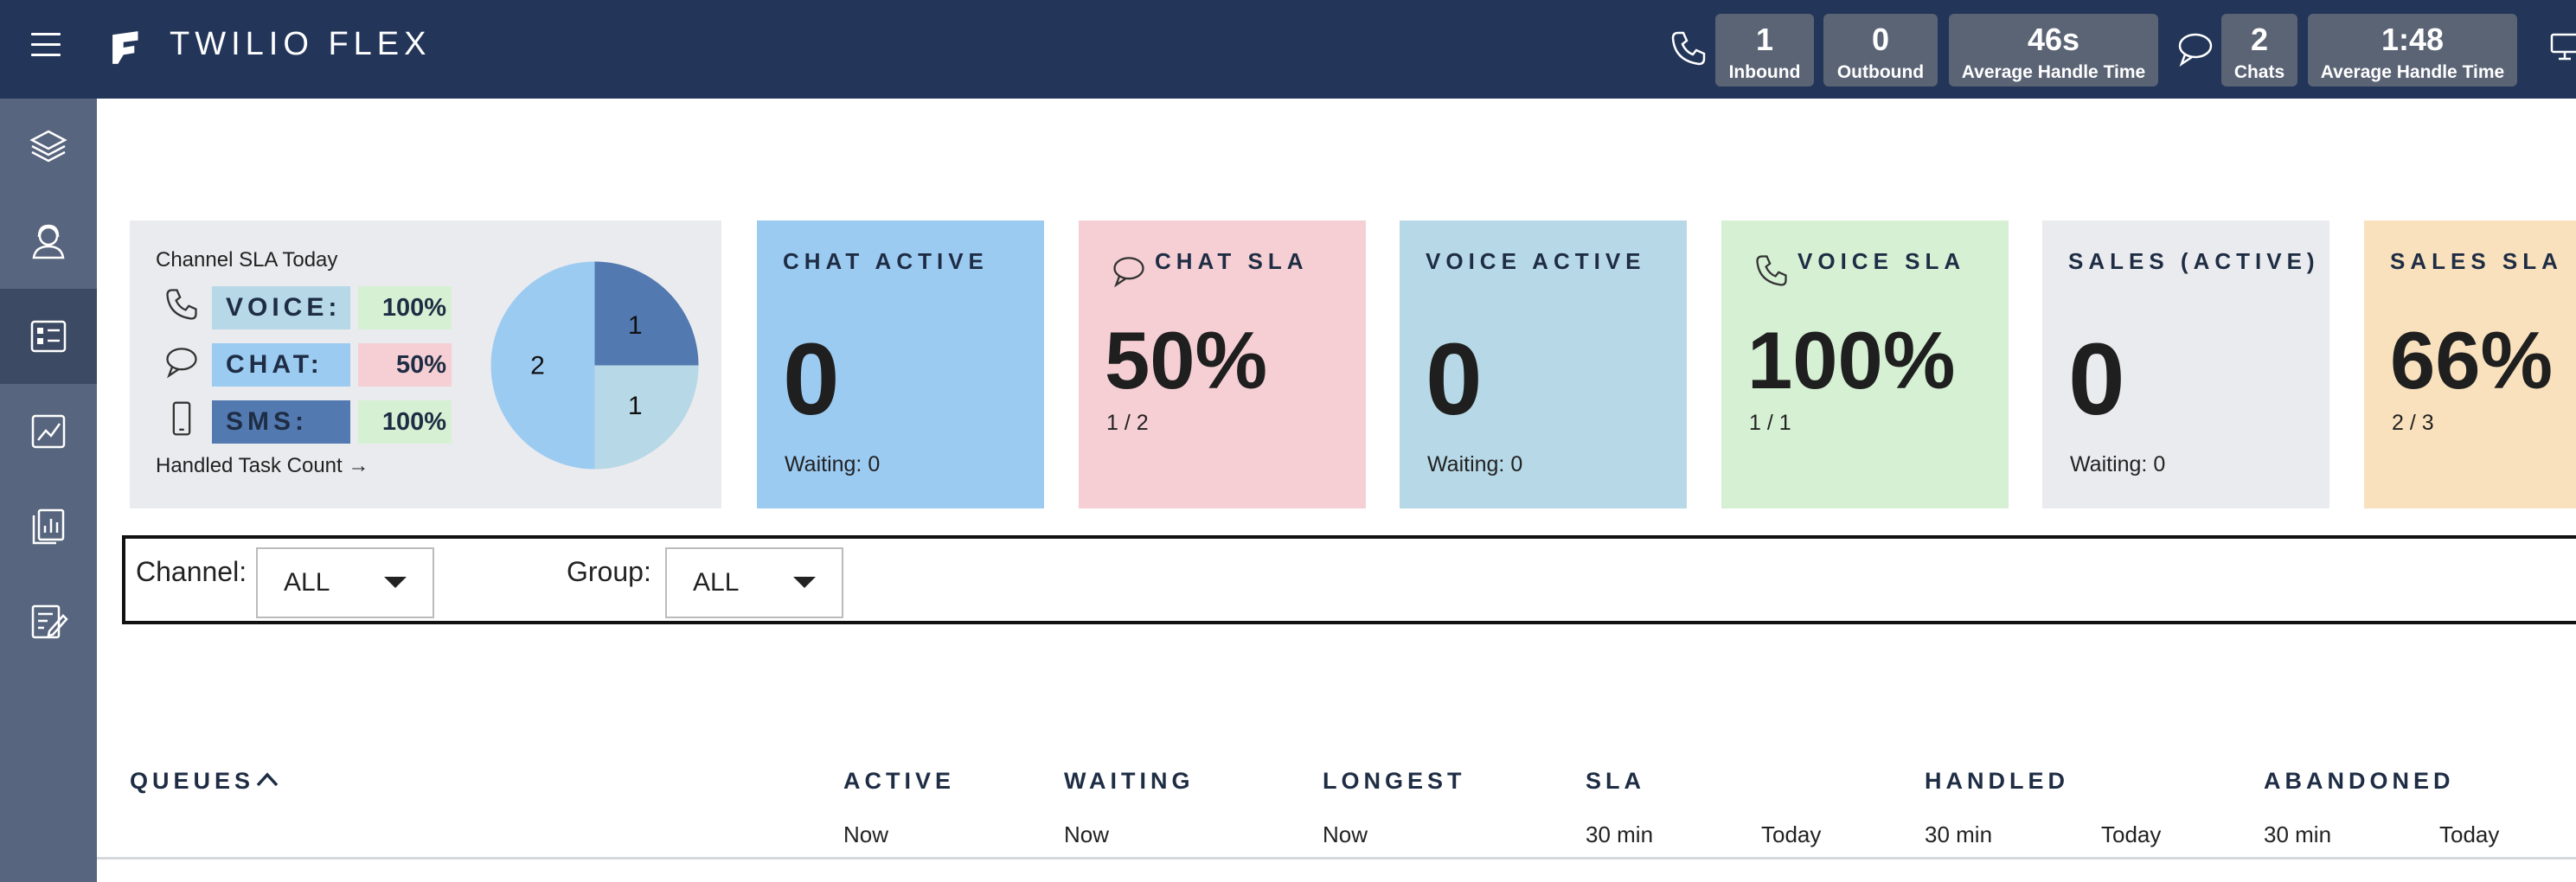 The image size is (2576, 882). I want to click on sla-sms-label: SMS:, so click(281, 422).